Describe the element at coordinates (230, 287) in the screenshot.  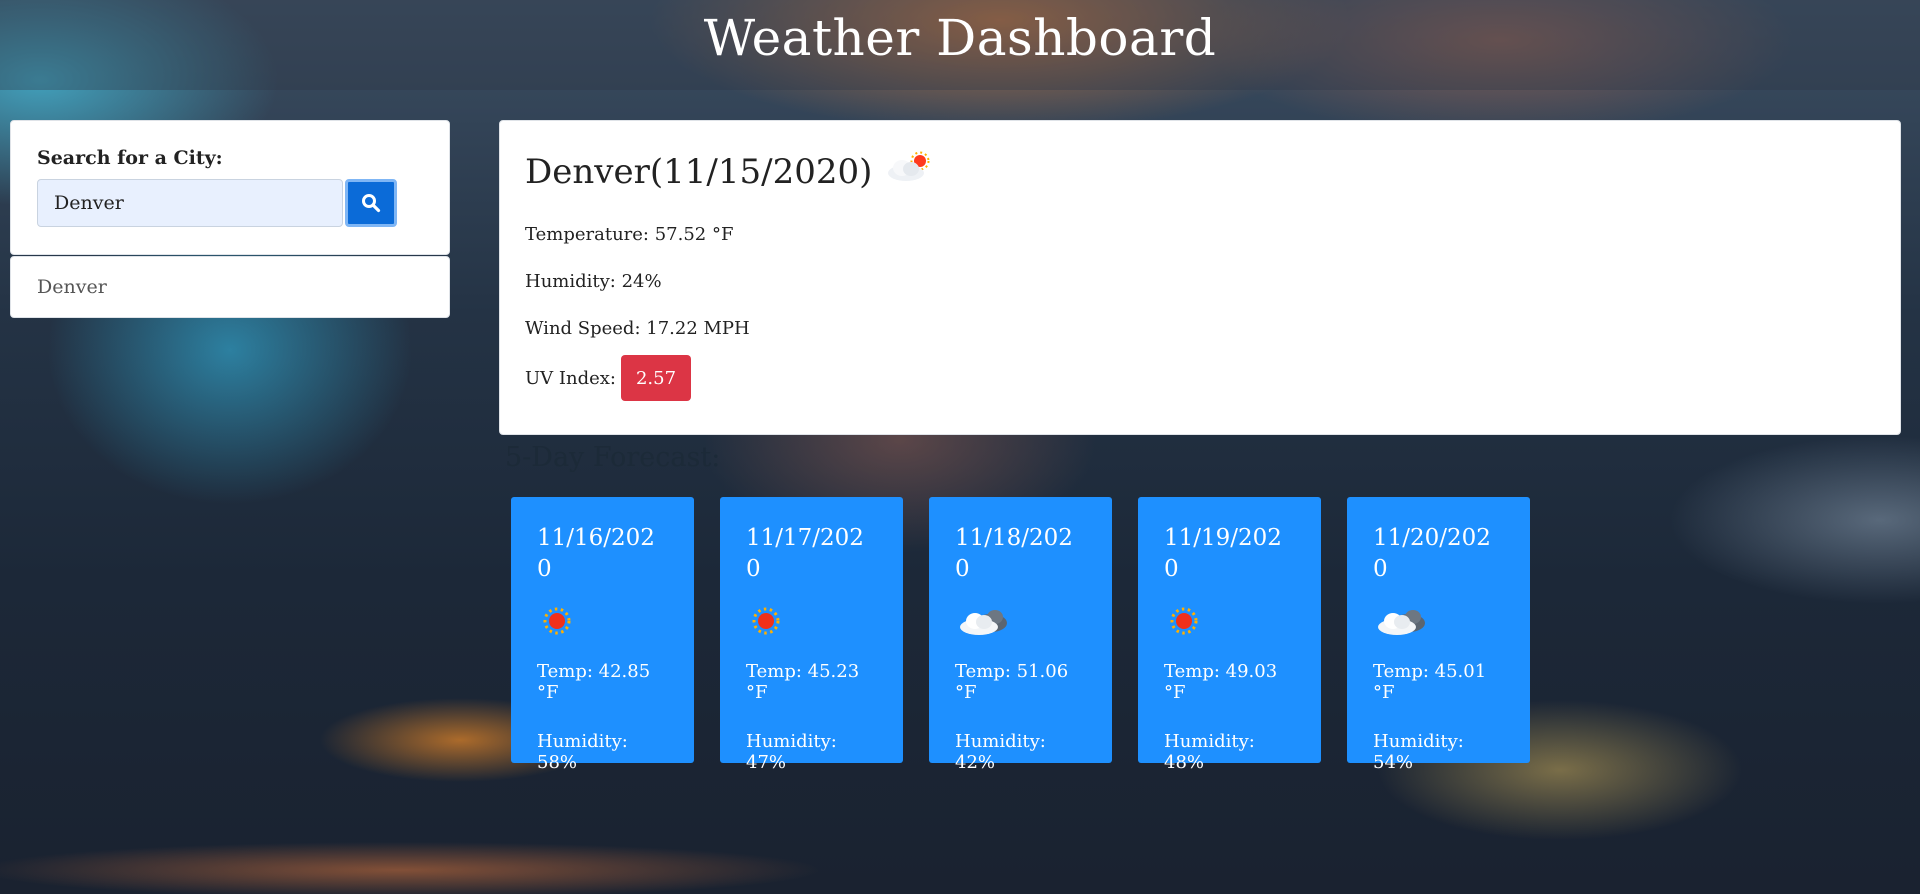
I see `search-history-item: Denver` at that location.